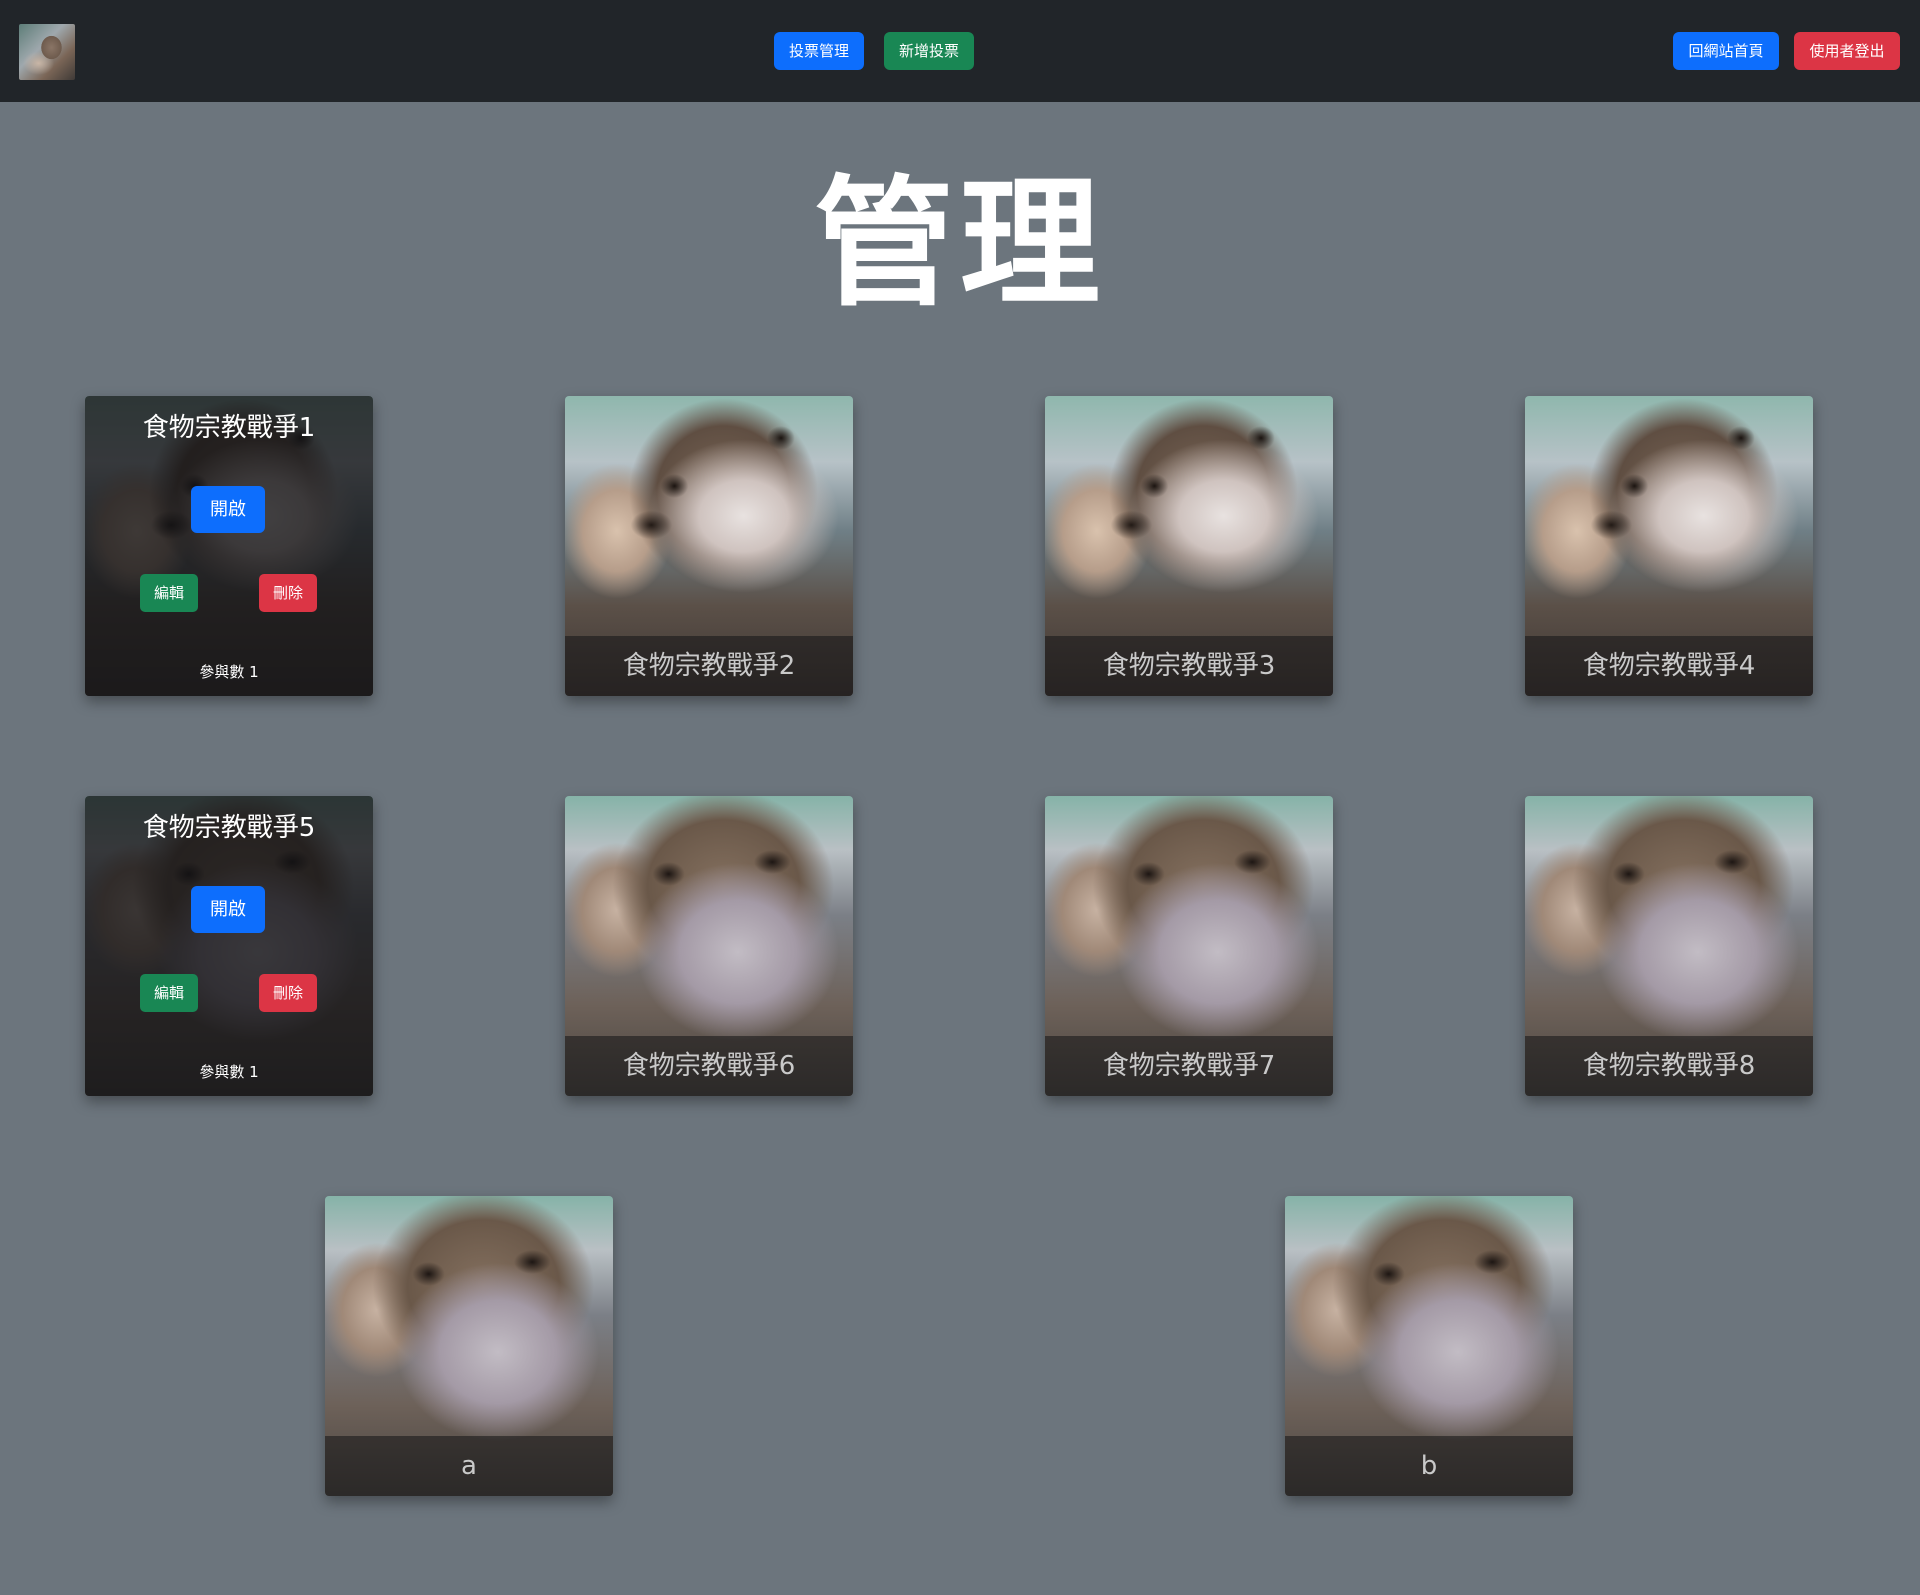  I want to click on vote-card: 食物宗教戰爭6, so click(709, 946).